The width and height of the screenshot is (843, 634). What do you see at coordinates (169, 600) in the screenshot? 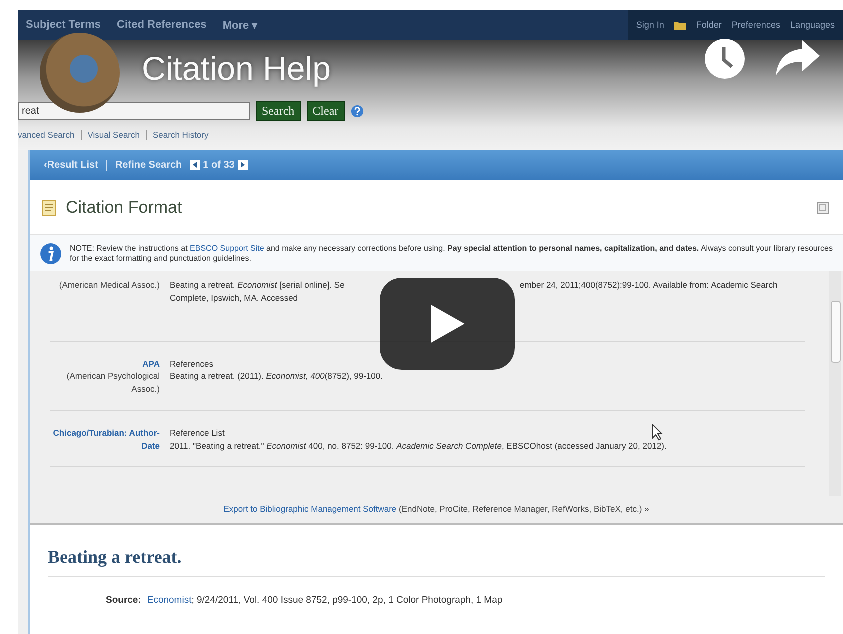
I see `source-link: Economist` at bounding box center [169, 600].